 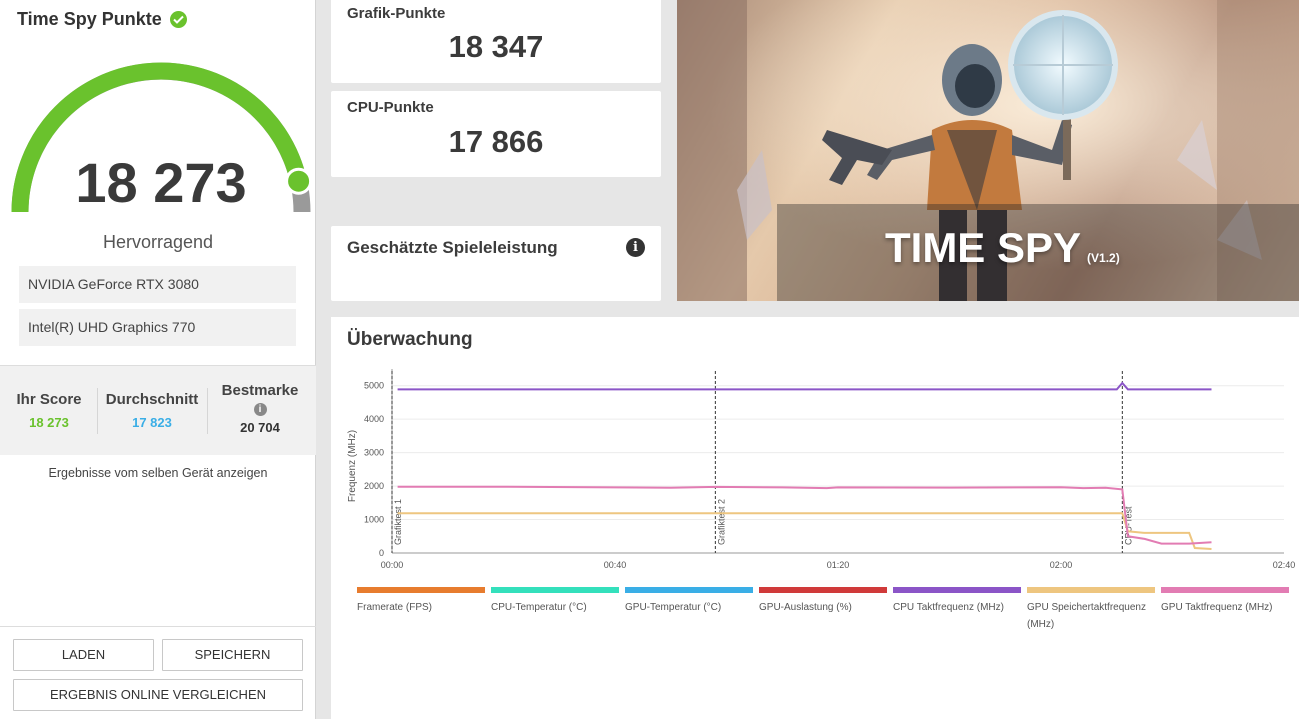 I want to click on test-marker-label: Grafiktest 1, so click(x=398, y=522).